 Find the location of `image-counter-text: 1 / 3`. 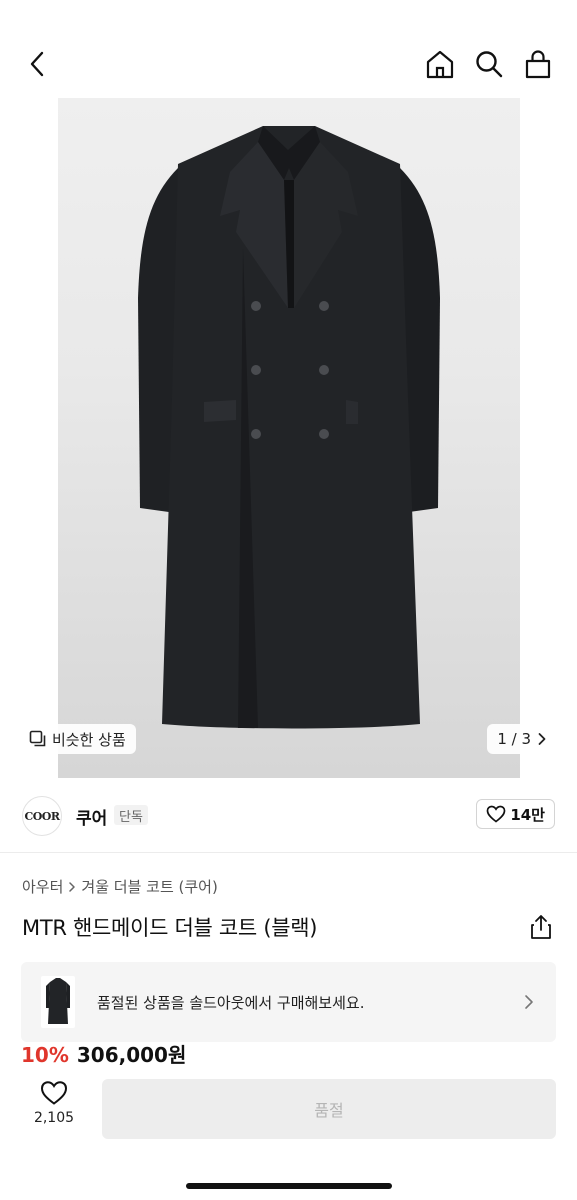

image-counter-text: 1 / 3 is located at coordinates (514, 739).